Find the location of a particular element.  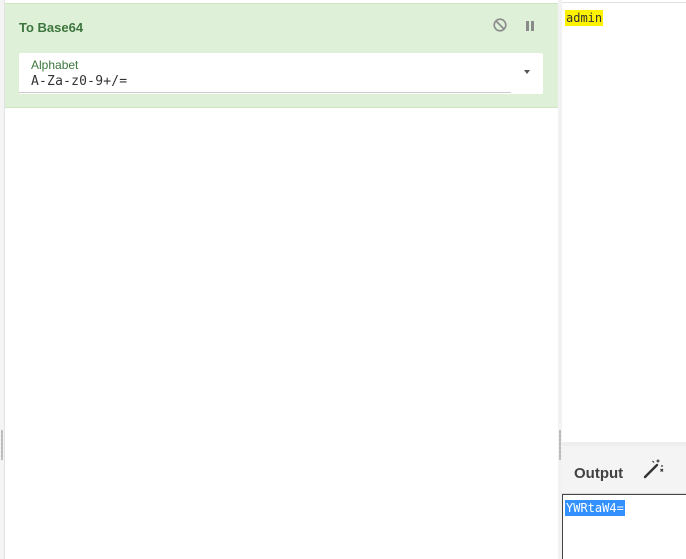

output-pane: YWRtaW4= is located at coordinates (624, 526).